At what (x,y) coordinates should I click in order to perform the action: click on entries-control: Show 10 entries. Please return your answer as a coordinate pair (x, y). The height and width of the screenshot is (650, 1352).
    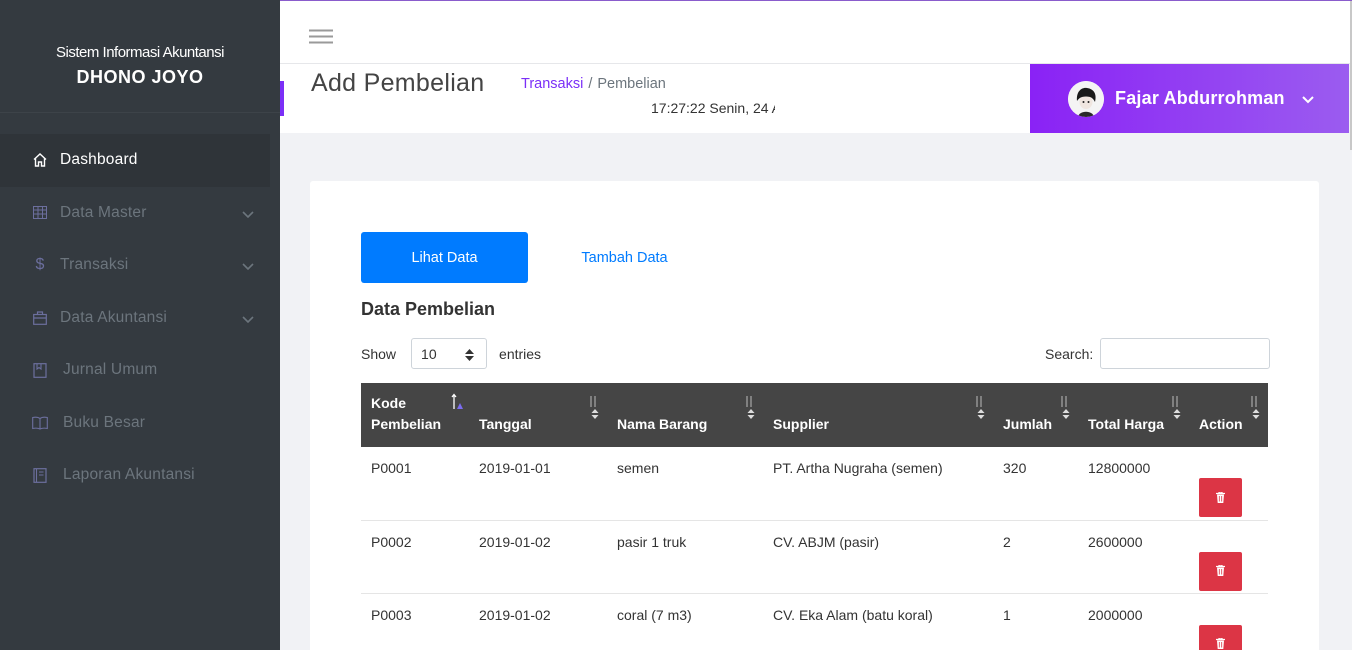
    Looking at the image, I should click on (451, 353).